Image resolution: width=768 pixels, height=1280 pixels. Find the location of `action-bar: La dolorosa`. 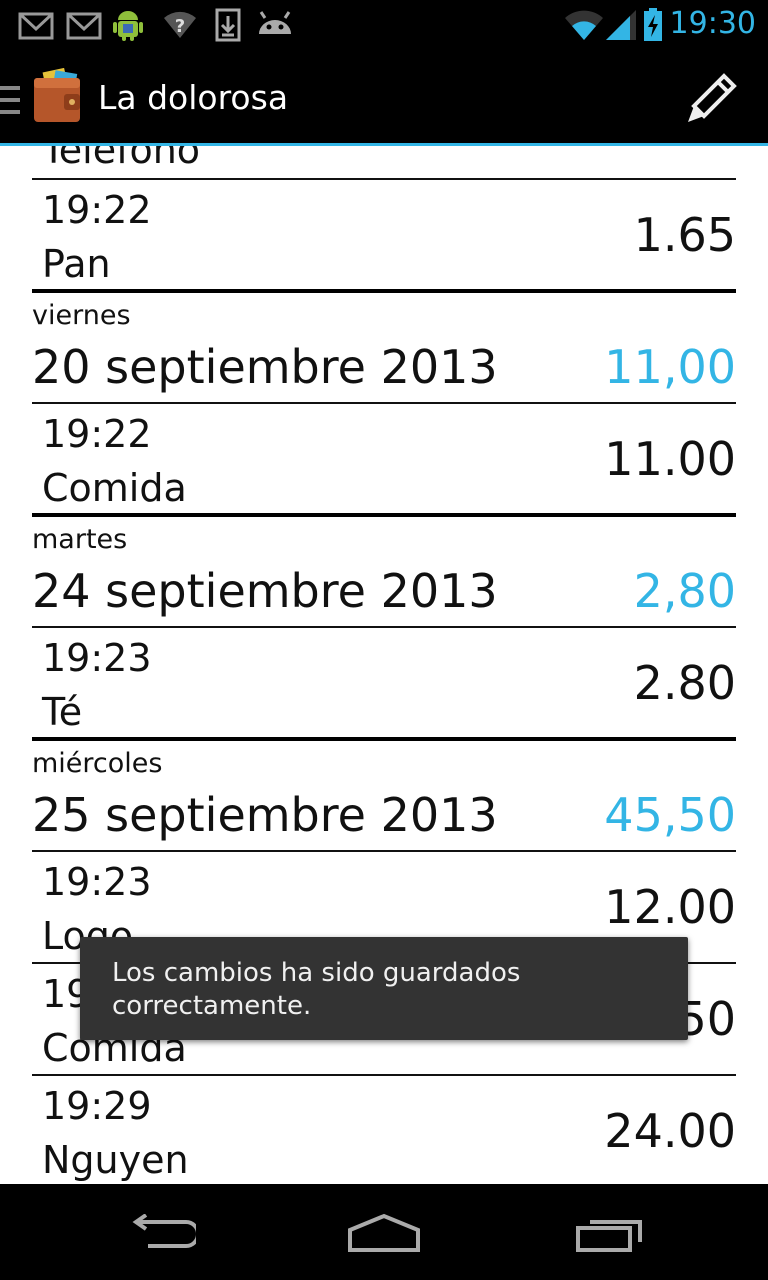

action-bar: La dolorosa is located at coordinates (384, 96).